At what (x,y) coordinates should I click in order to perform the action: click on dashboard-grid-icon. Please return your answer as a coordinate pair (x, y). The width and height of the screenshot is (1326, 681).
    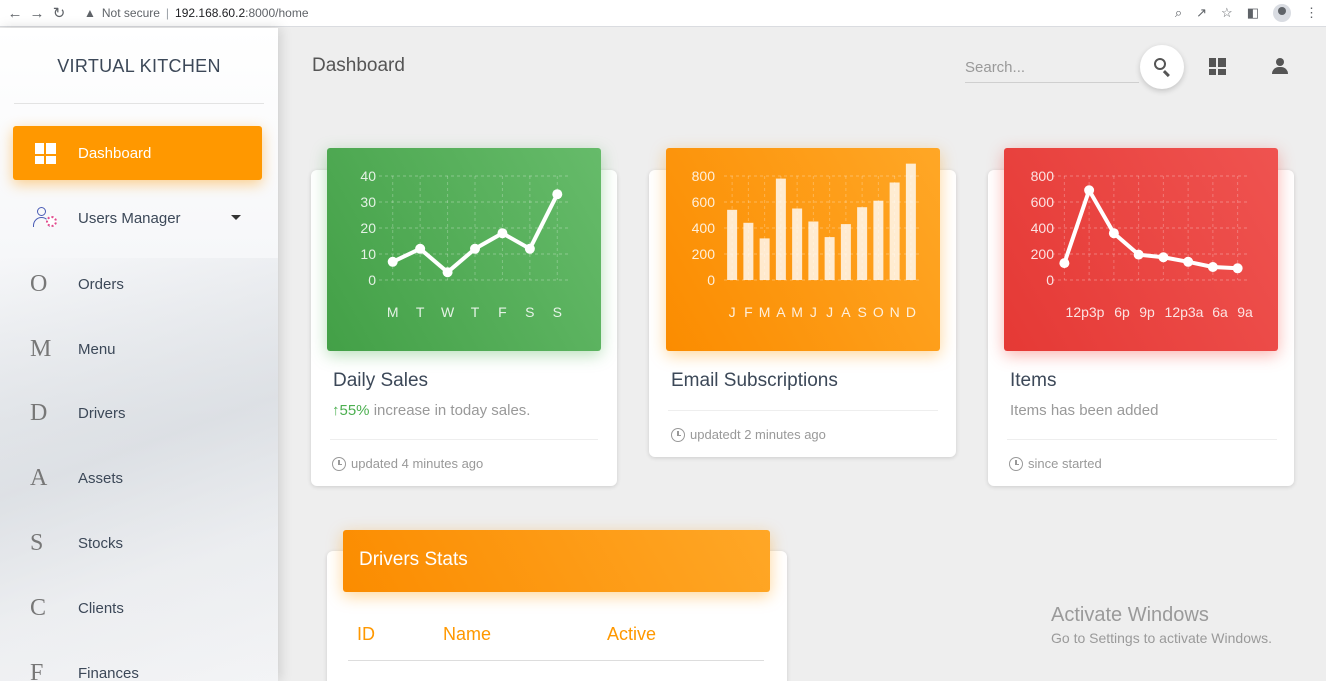
    Looking at the image, I should click on (1217, 66).